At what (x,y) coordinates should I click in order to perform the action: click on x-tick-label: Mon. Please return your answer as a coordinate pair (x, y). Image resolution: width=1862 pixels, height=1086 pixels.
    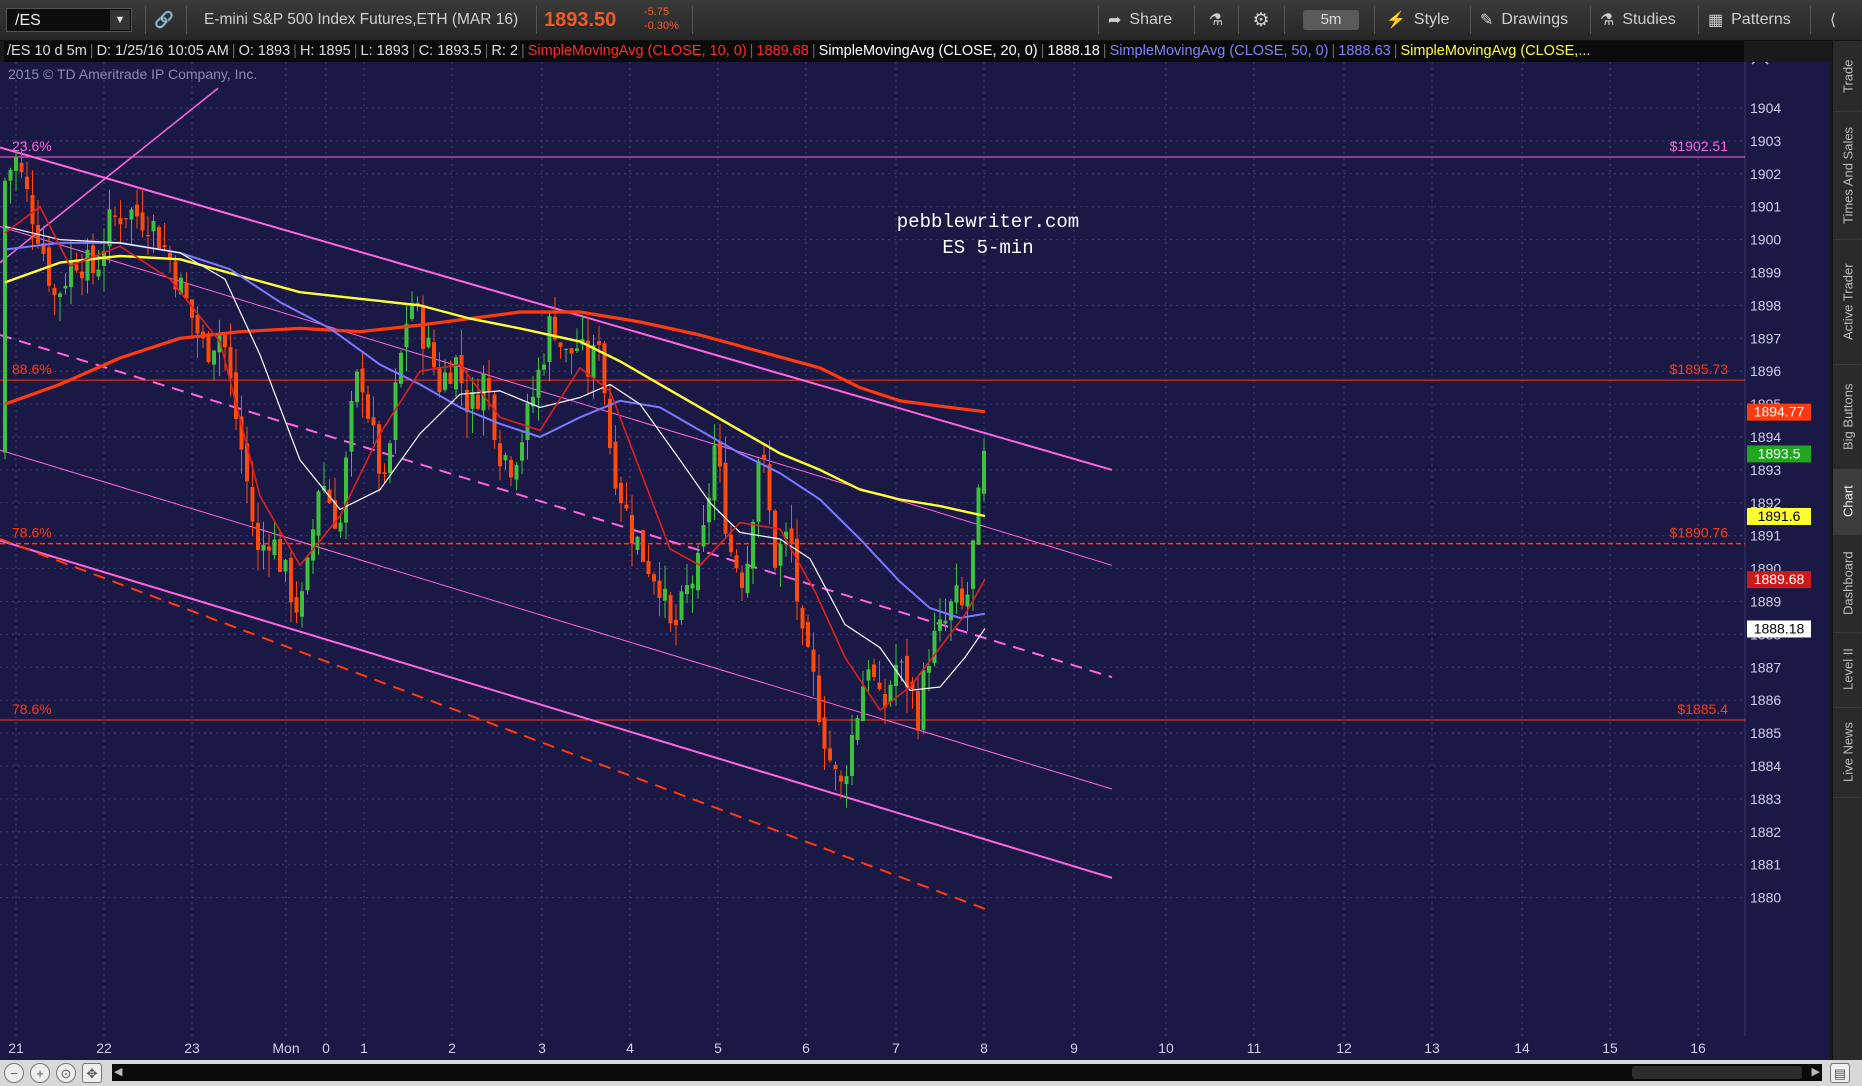
    Looking at the image, I should click on (285, 1048).